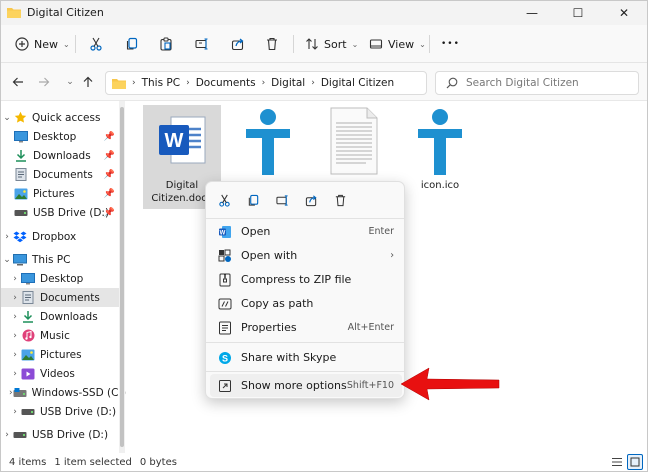  I want to click on menu-item-open-with: Open with ›, so click(306, 255).